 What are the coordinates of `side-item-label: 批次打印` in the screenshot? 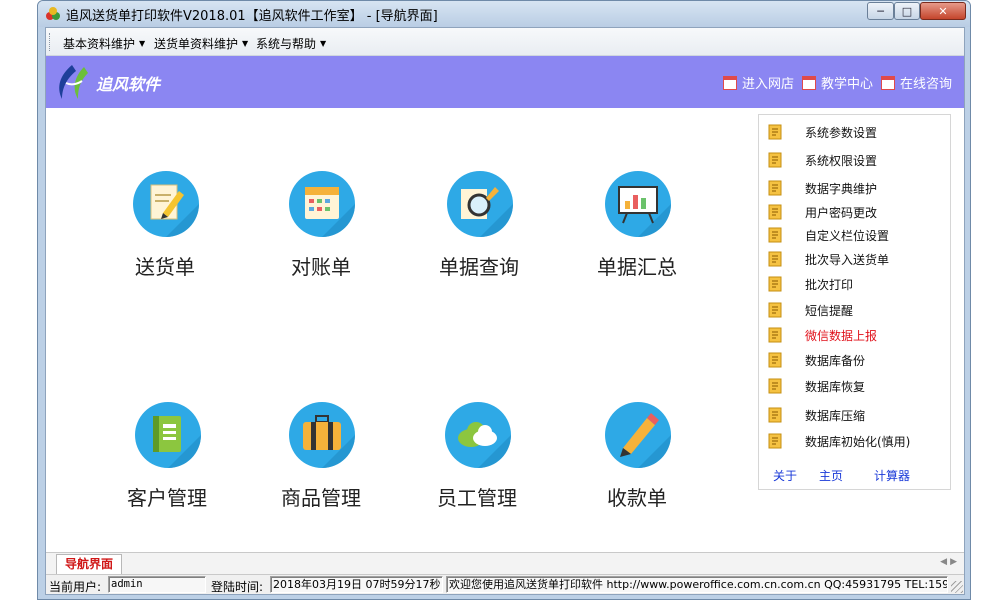 It's located at (829, 284).